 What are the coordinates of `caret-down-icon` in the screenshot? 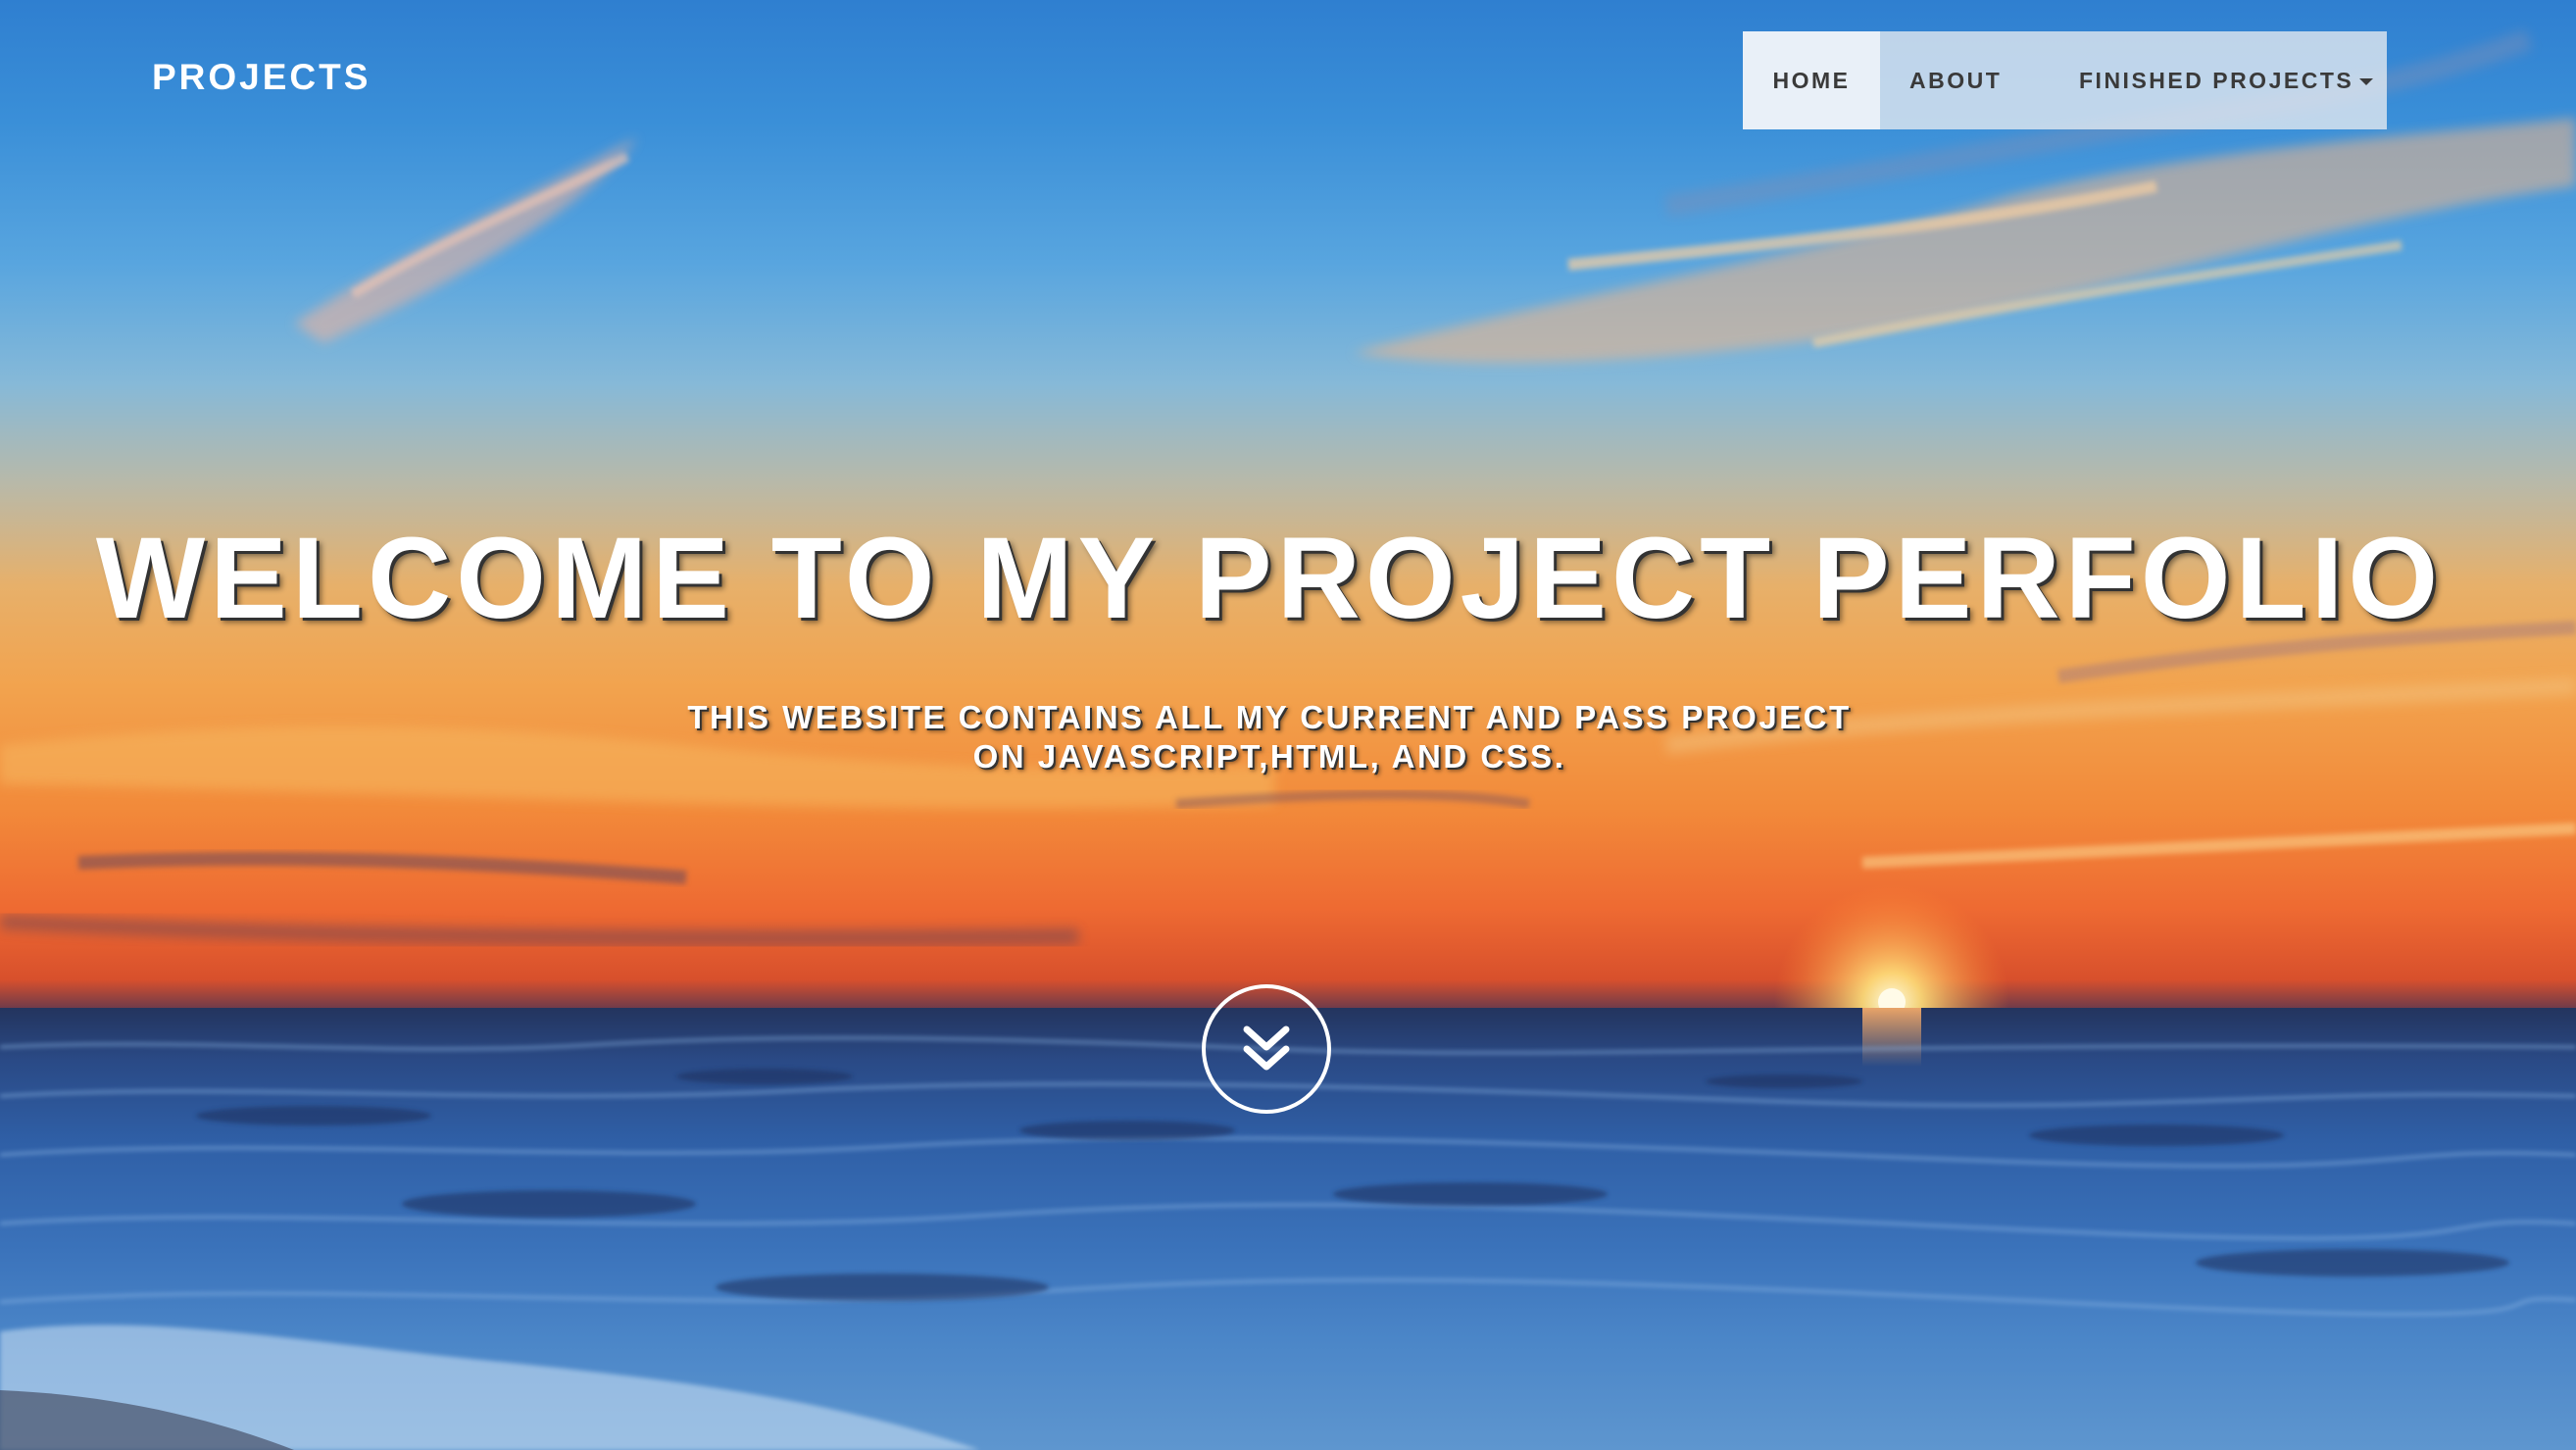 It's located at (2366, 81).